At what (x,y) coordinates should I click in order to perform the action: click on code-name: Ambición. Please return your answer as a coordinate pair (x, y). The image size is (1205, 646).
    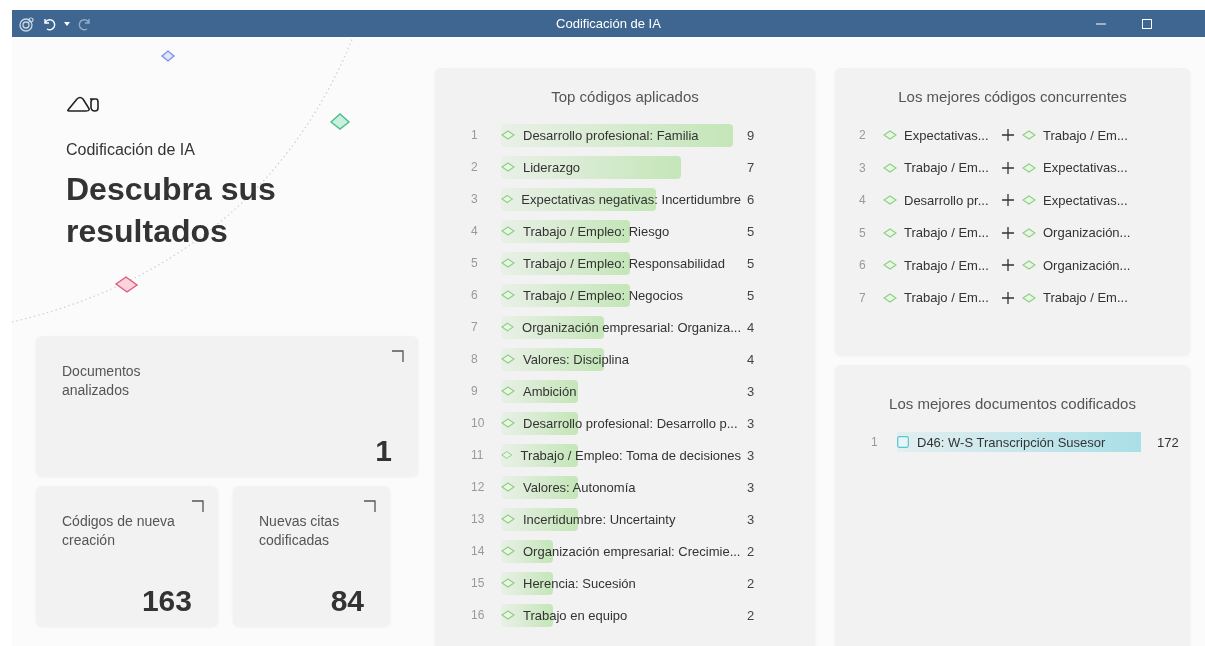
    Looking at the image, I should click on (550, 391).